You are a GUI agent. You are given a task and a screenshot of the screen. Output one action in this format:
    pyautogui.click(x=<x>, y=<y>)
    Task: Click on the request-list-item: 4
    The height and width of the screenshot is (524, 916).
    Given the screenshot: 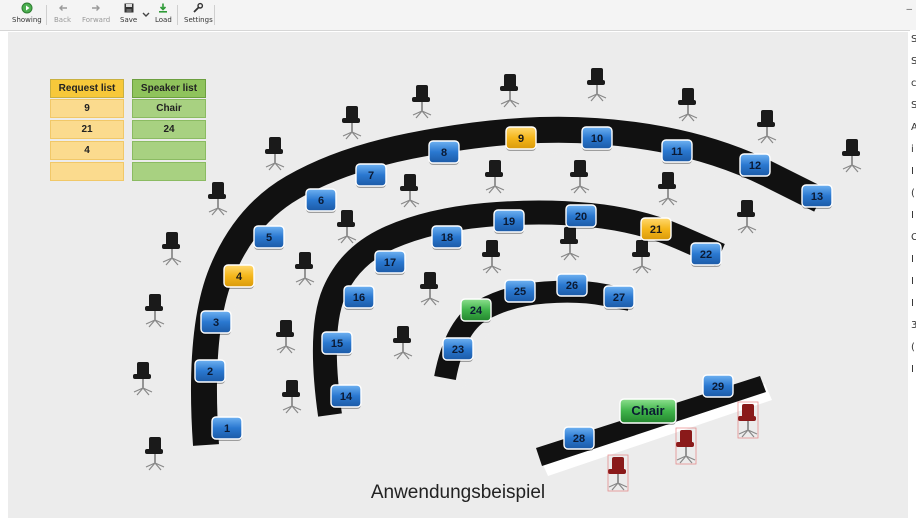 What is the action you would take?
    pyautogui.click(x=87, y=150)
    